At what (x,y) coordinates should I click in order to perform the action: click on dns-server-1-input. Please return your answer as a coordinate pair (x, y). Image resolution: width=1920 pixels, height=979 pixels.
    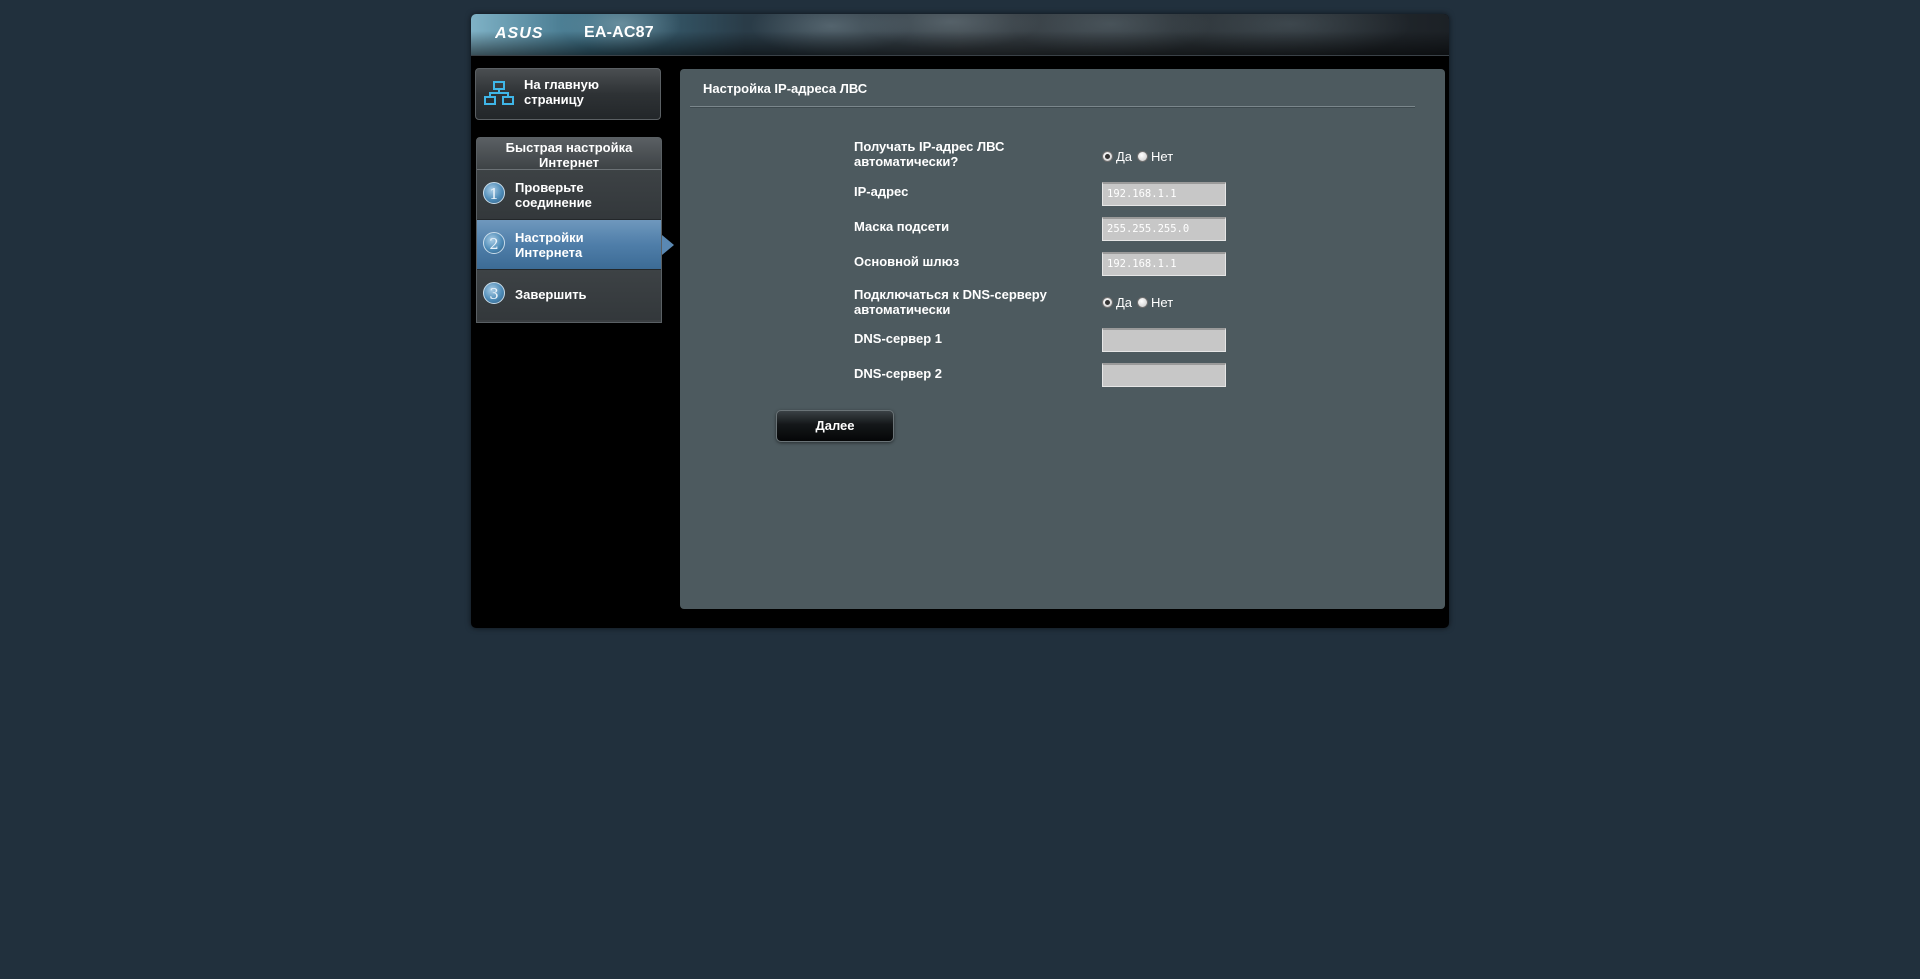
    Looking at the image, I should click on (1164, 340).